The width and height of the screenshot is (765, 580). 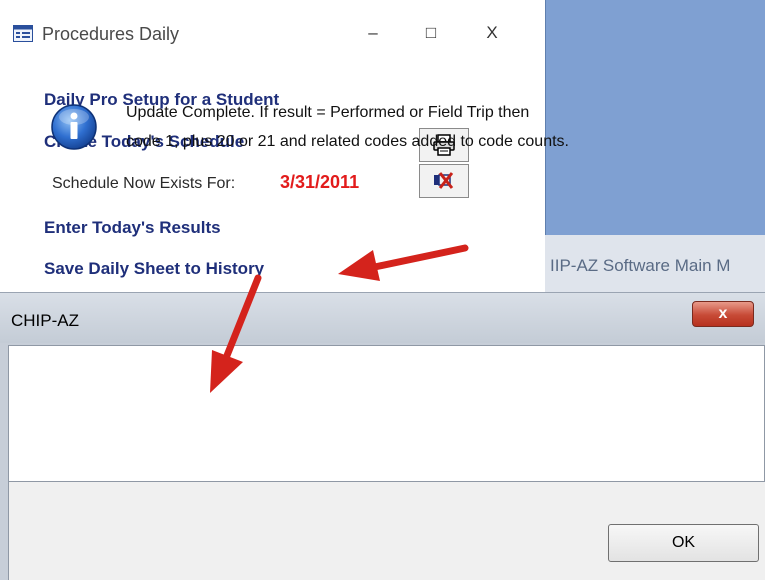 I want to click on delete-schedule-icon, so click(x=444, y=180).